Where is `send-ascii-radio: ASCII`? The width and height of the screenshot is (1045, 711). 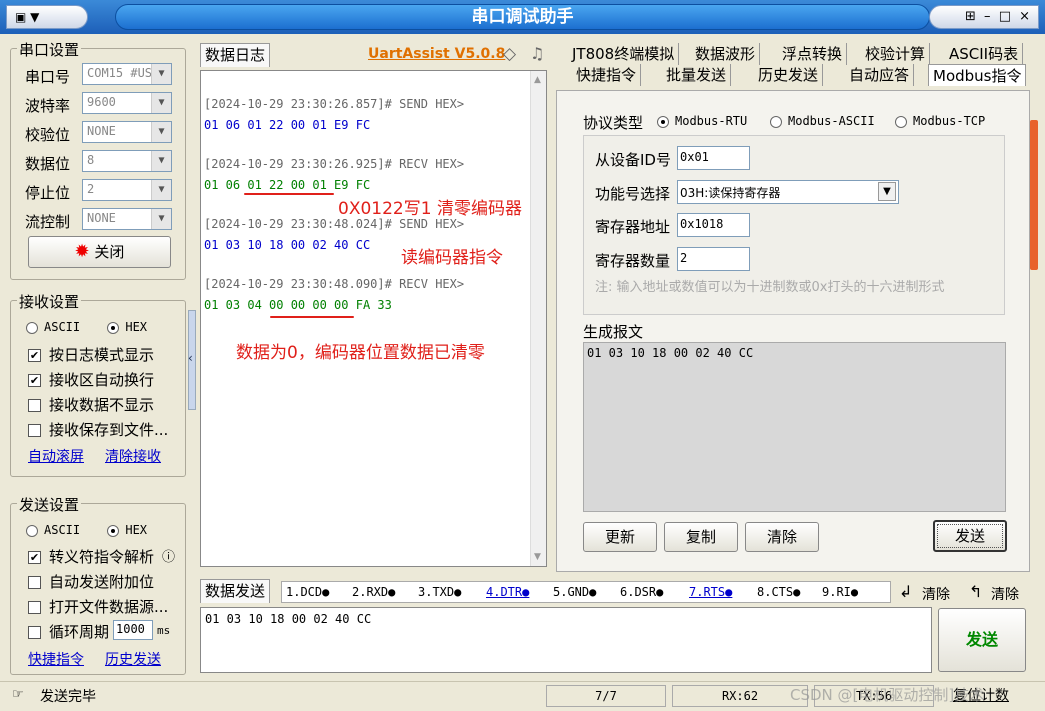 send-ascii-radio: ASCII is located at coordinates (53, 530).